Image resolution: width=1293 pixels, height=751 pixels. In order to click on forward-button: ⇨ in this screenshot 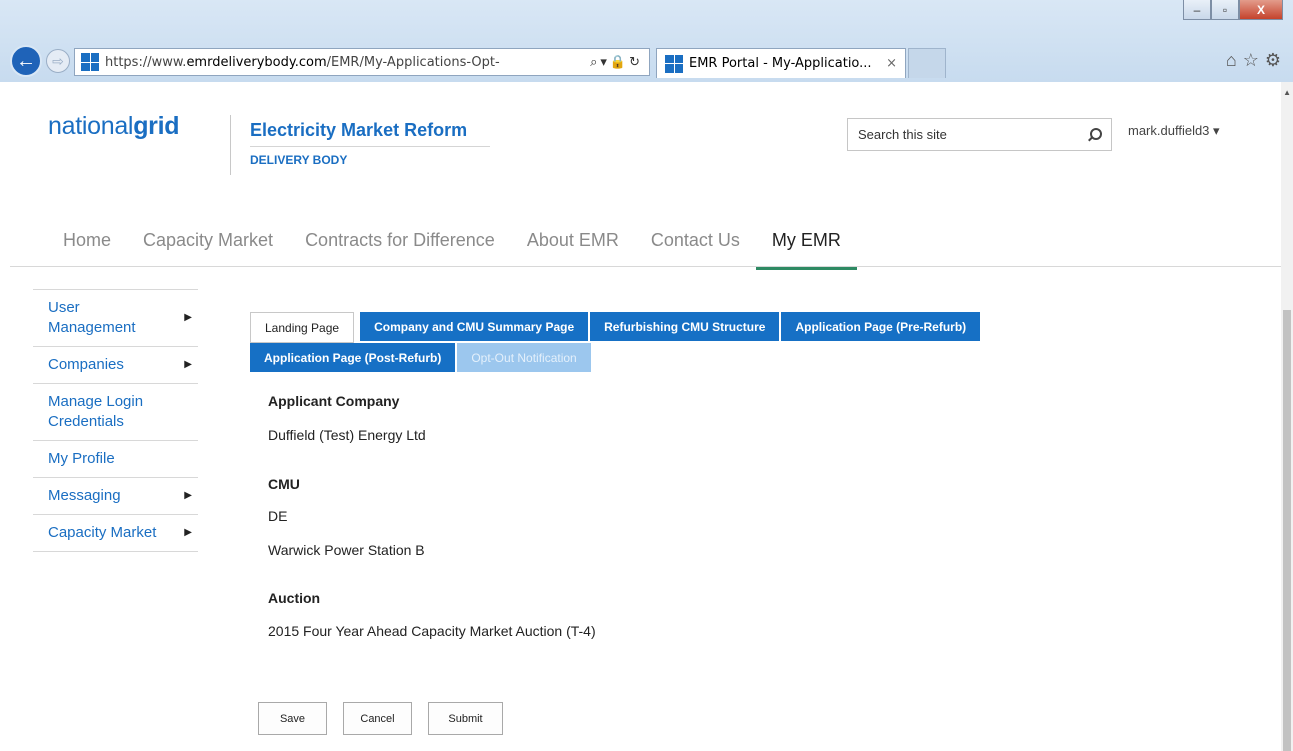, I will do `click(58, 61)`.